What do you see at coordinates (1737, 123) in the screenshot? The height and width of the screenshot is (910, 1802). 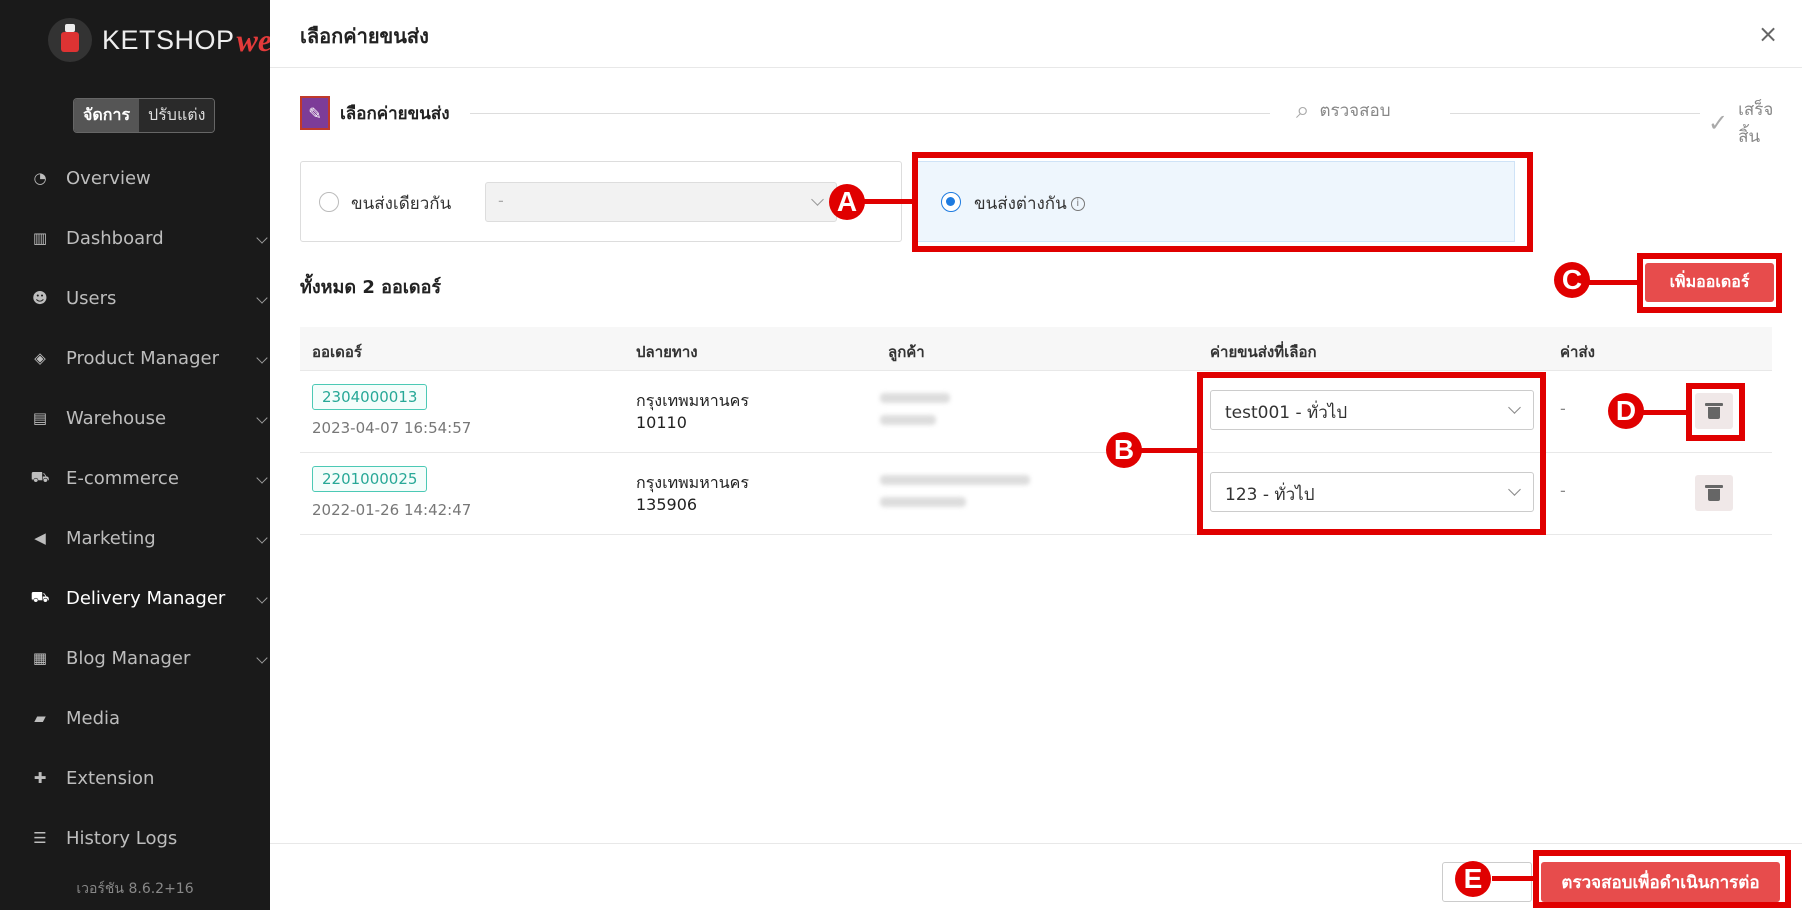 I see `step-done: ✓ เสร็จสิ้น` at bounding box center [1737, 123].